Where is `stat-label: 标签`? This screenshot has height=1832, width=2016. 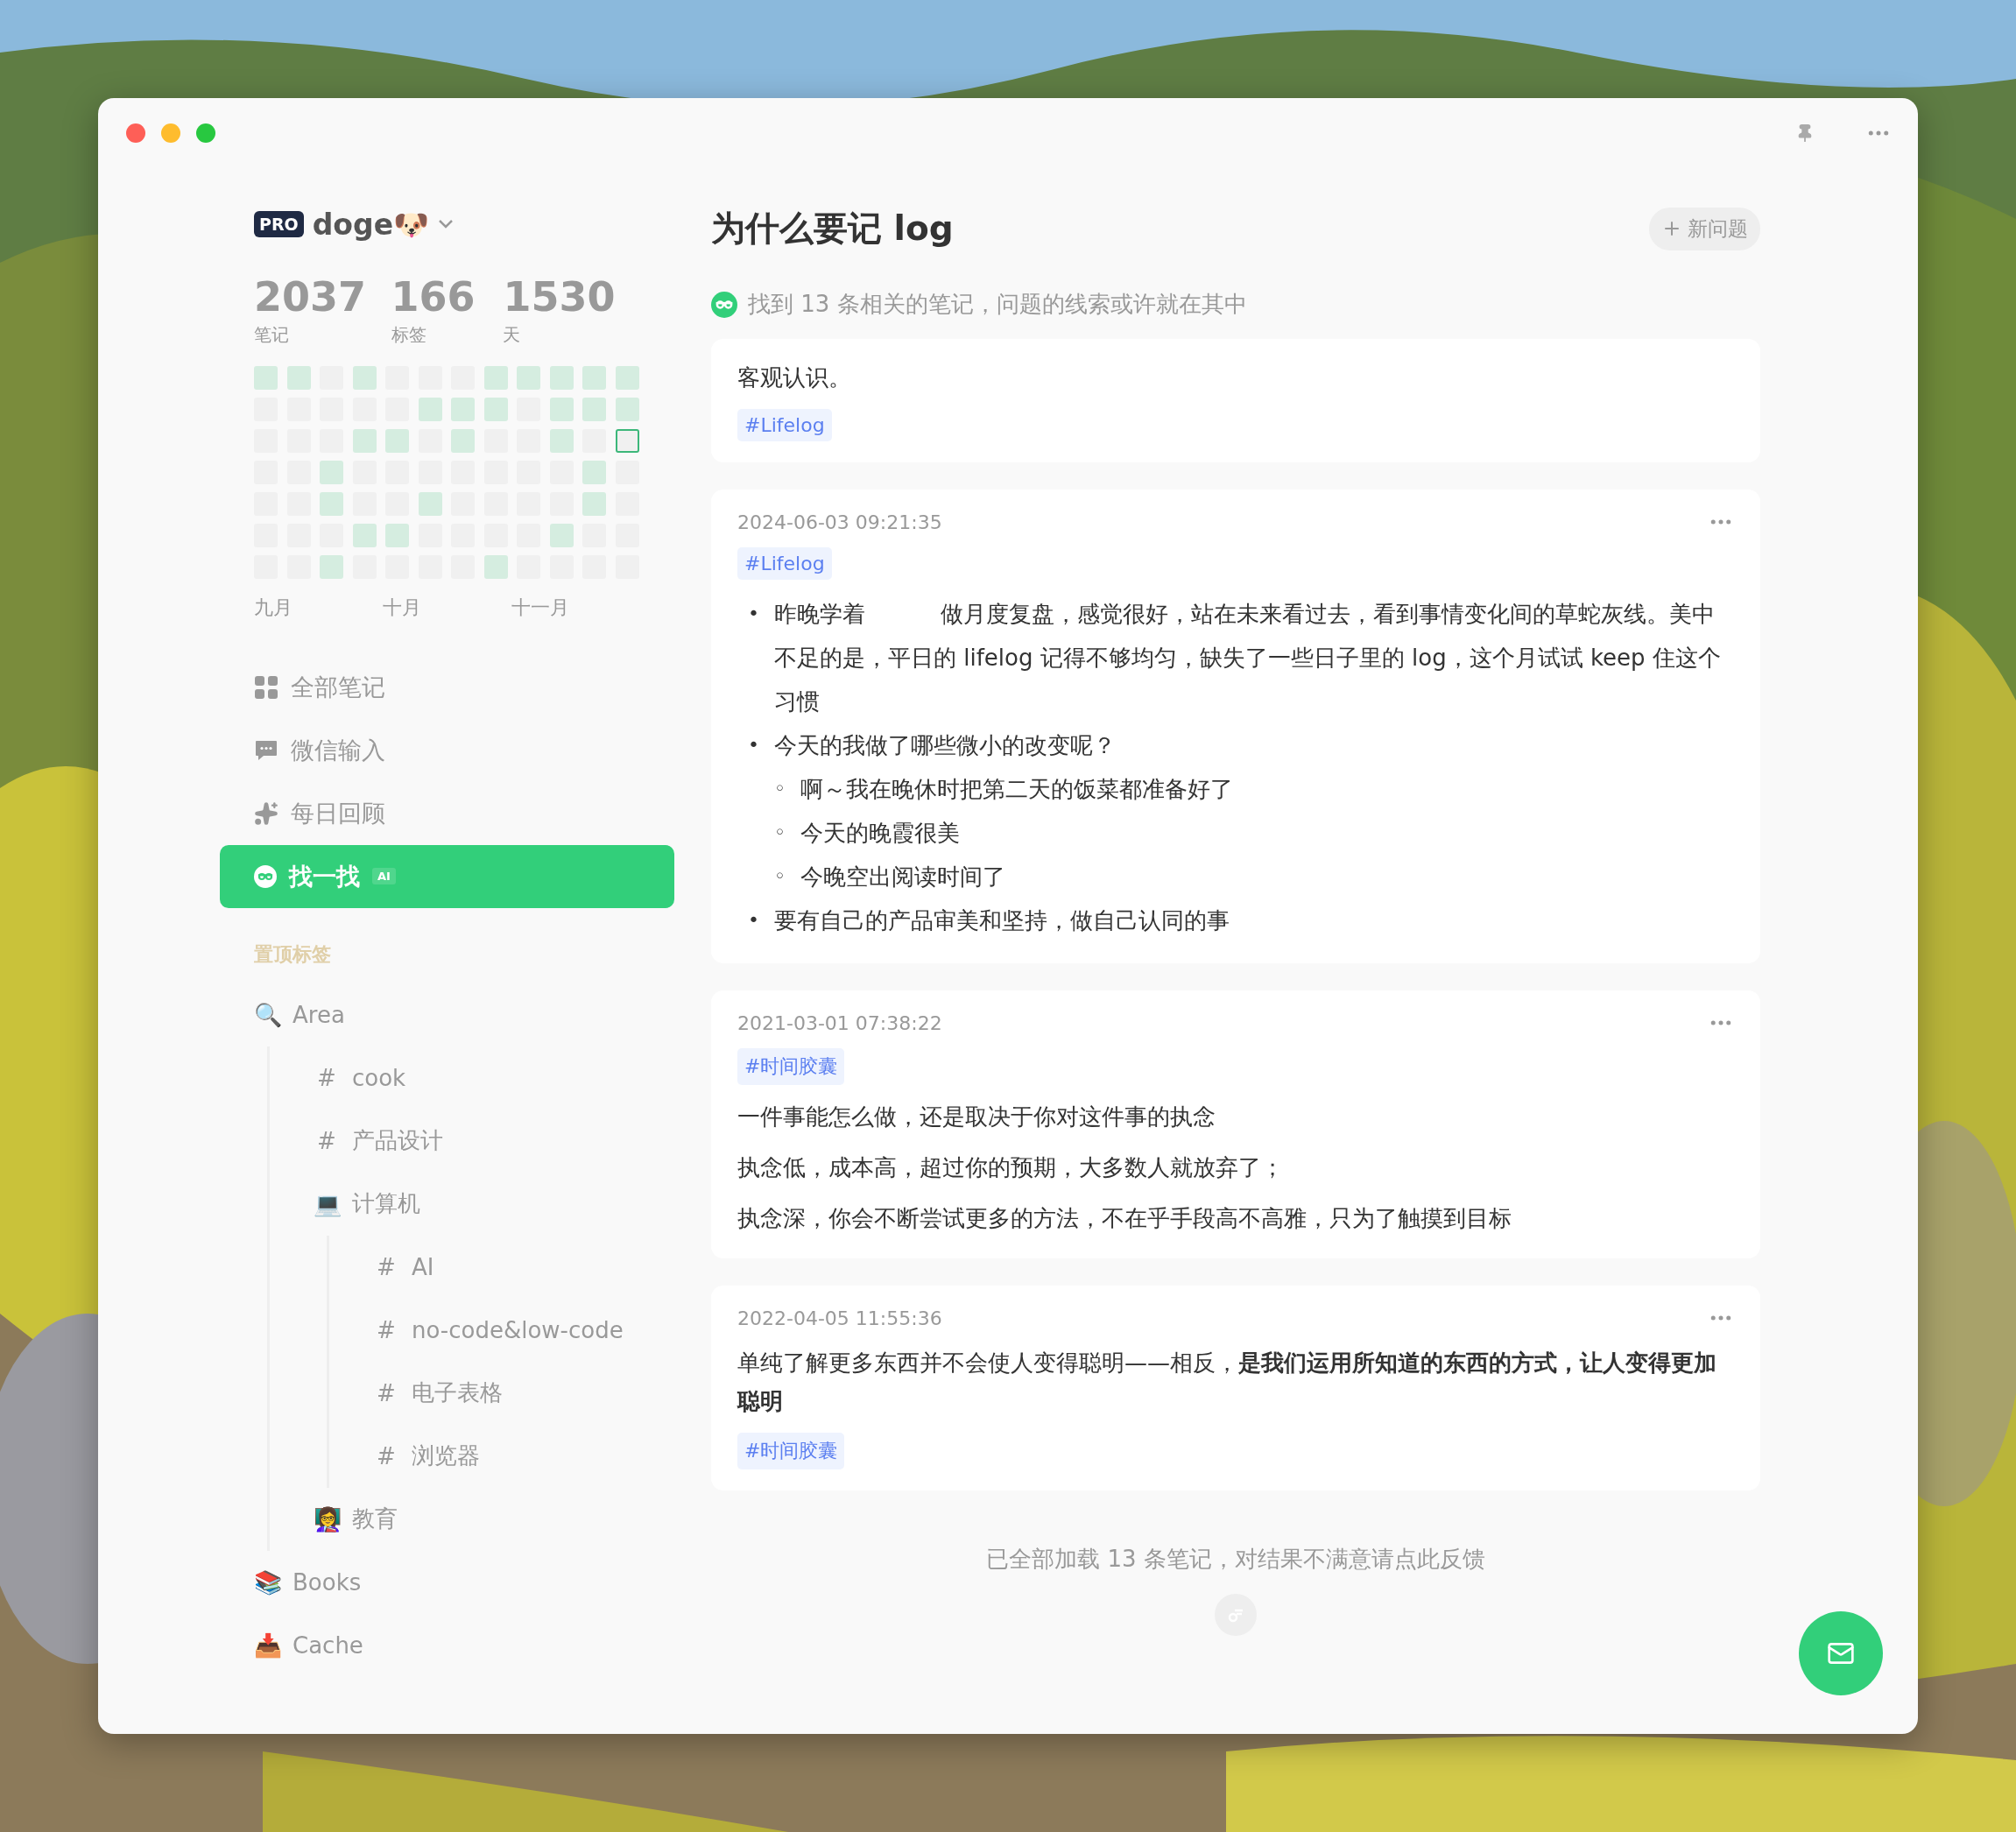 stat-label: 标签 is located at coordinates (409, 334).